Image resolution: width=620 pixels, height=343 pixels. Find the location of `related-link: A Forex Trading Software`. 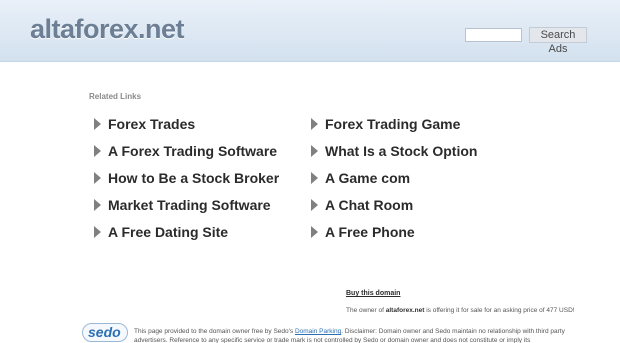

related-link: A Forex Trading Software is located at coordinates (186, 150).